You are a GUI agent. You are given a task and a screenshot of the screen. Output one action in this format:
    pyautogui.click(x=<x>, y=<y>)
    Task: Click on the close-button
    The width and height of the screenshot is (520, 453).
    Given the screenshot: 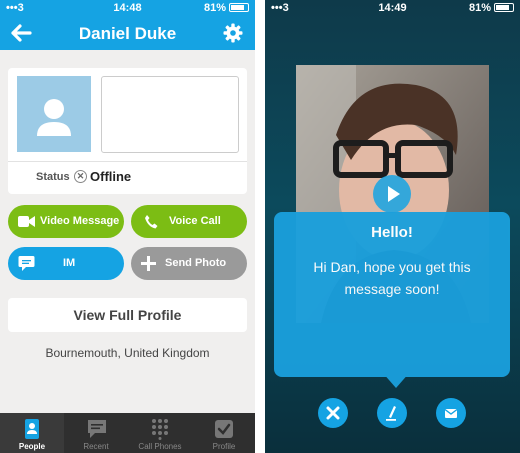 What is the action you would take?
    pyautogui.click(x=333, y=413)
    